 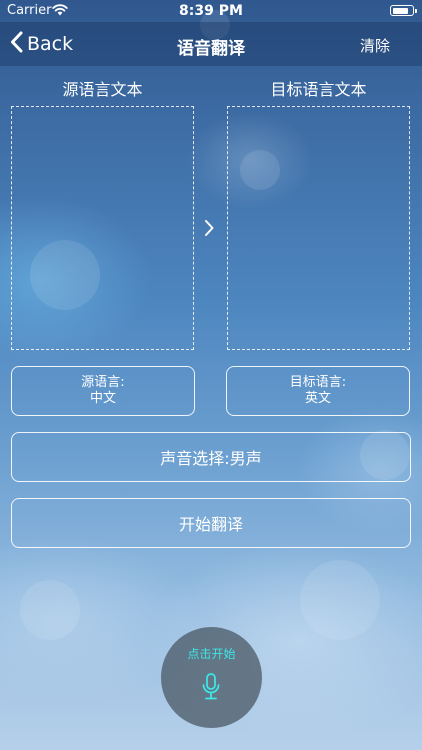 I want to click on voice-select-button: 声音选择:男声, so click(x=211, y=457).